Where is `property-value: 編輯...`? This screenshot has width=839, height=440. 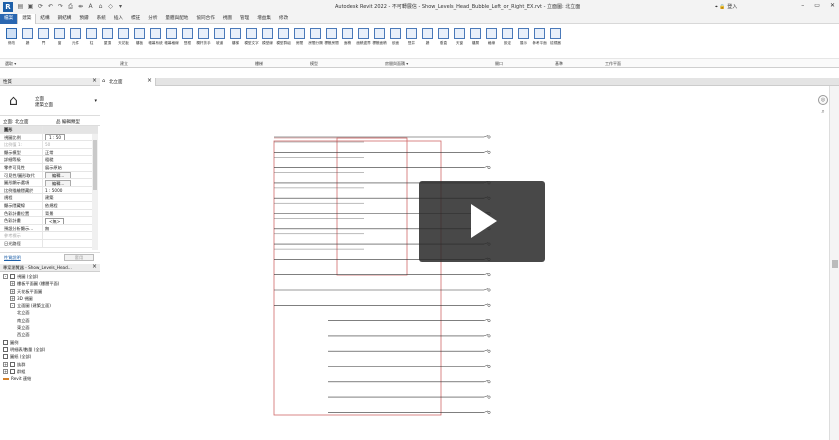
property-value: 編輯... is located at coordinates (70, 175).